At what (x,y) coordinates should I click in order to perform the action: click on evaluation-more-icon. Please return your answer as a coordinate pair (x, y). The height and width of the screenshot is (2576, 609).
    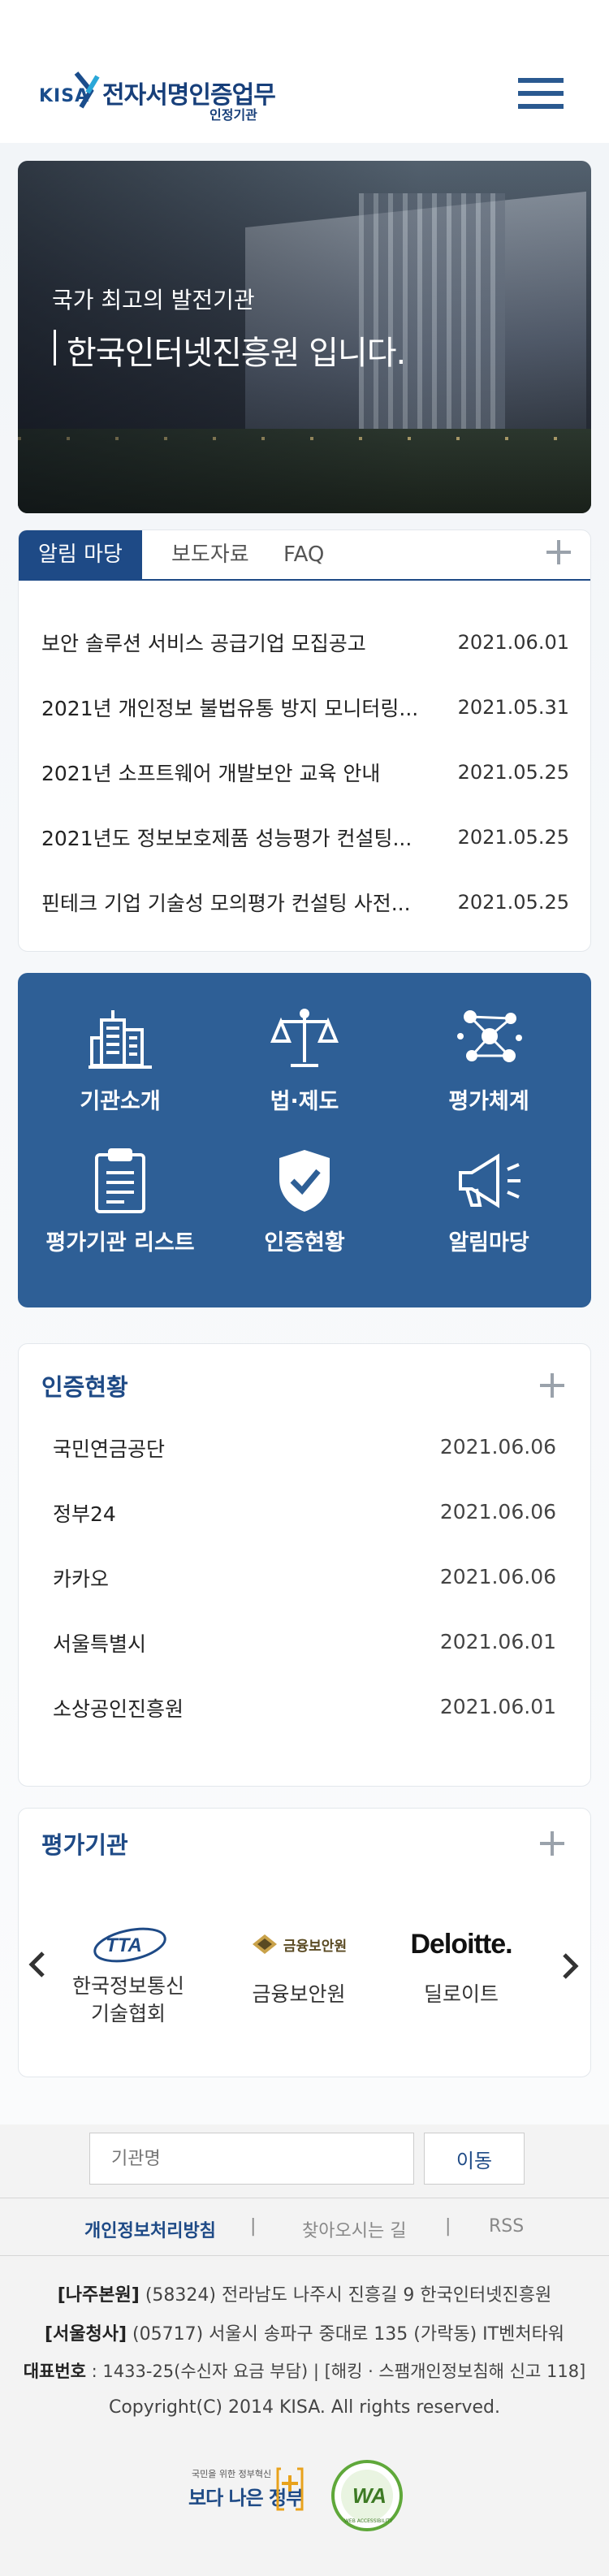
    Looking at the image, I should click on (552, 1843).